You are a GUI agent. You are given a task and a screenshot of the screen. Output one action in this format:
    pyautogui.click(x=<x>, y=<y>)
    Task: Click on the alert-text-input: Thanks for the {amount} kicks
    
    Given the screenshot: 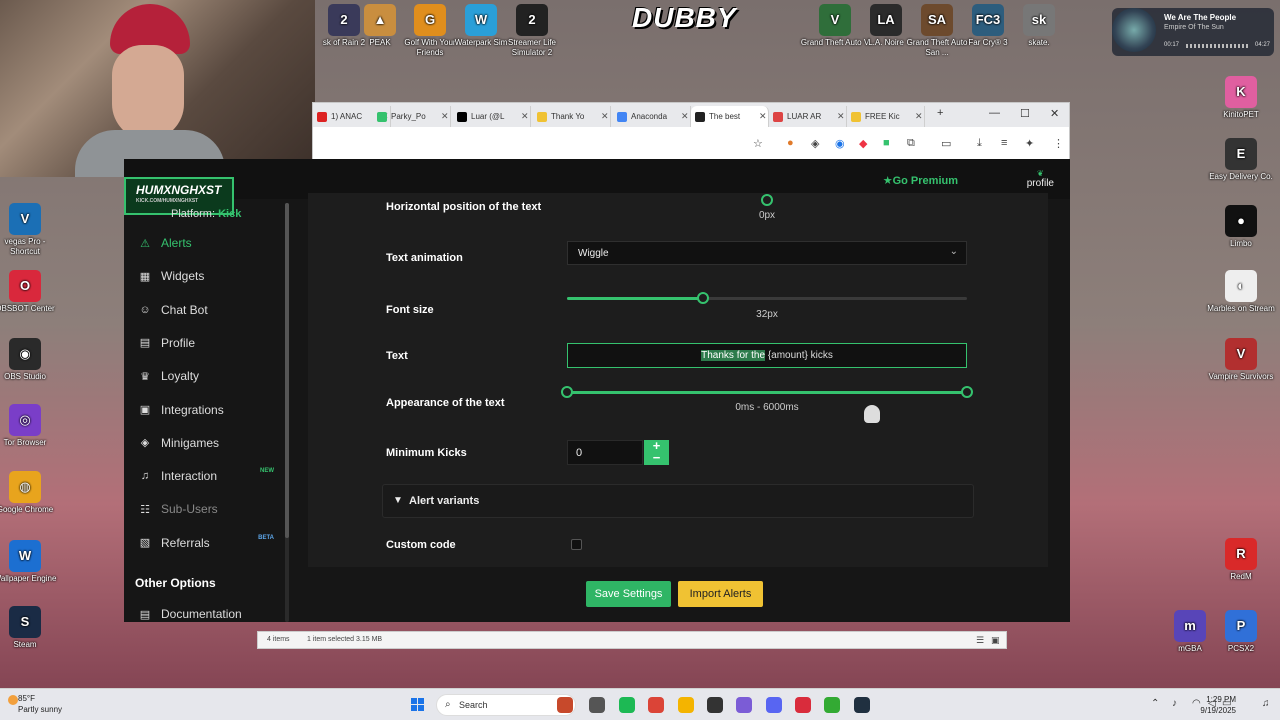 What is the action you would take?
    pyautogui.click(x=767, y=355)
    